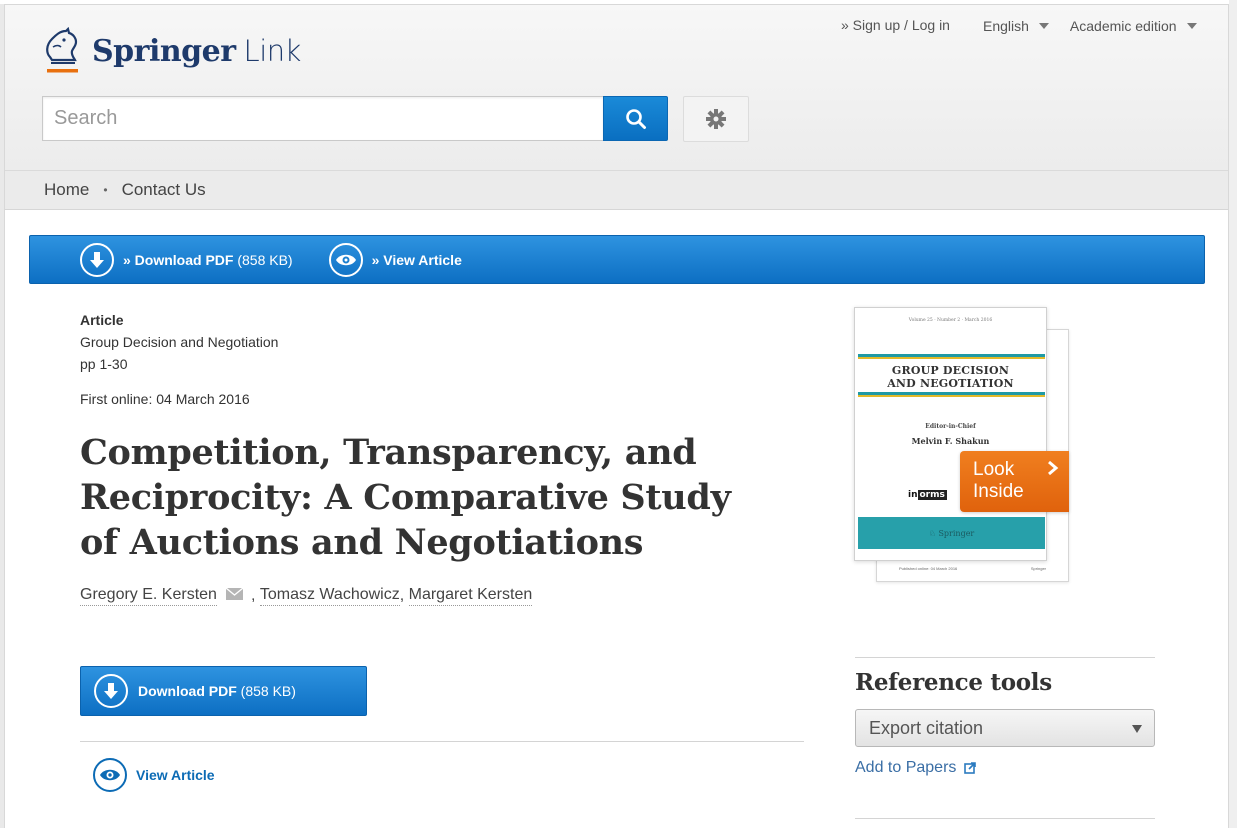  Describe the element at coordinates (322, 118) in the screenshot. I see `search-input` at that location.